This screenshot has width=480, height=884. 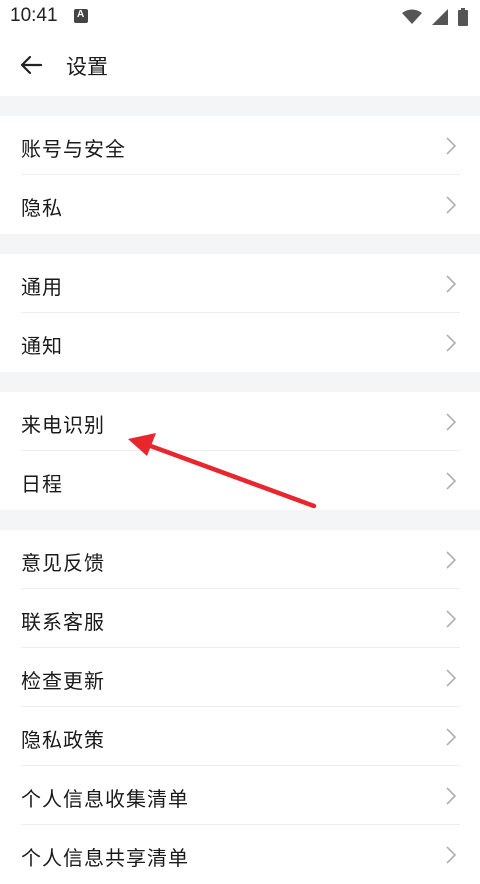 What do you see at coordinates (240, 480) in the screenshot?
I see `settings-item-schedule: 日程` at bounding box center [240, 480].